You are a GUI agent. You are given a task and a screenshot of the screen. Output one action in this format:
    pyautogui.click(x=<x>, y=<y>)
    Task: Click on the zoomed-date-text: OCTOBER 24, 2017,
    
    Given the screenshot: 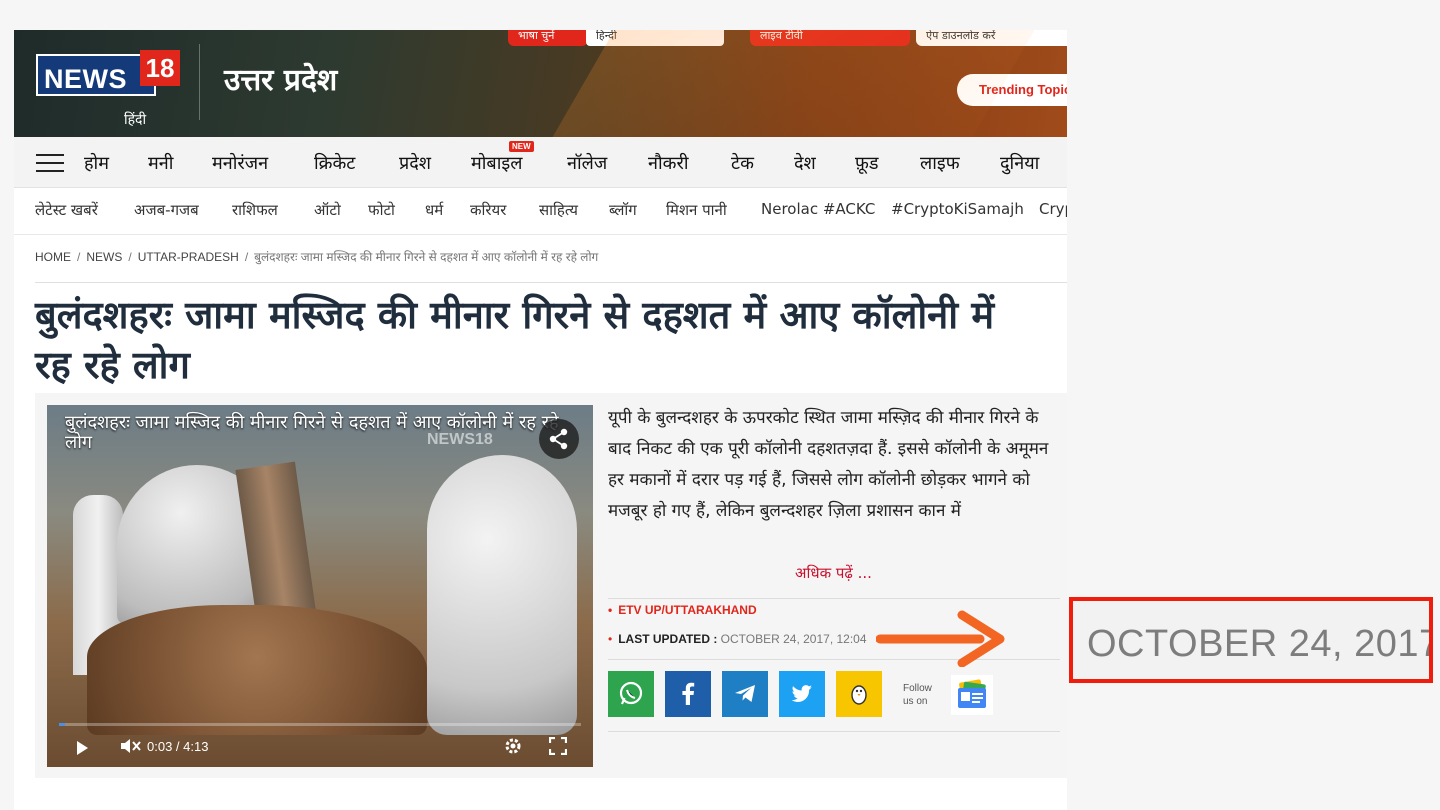 What is the action you would take?
    pyautogui.click(x=1260, y=644)
    